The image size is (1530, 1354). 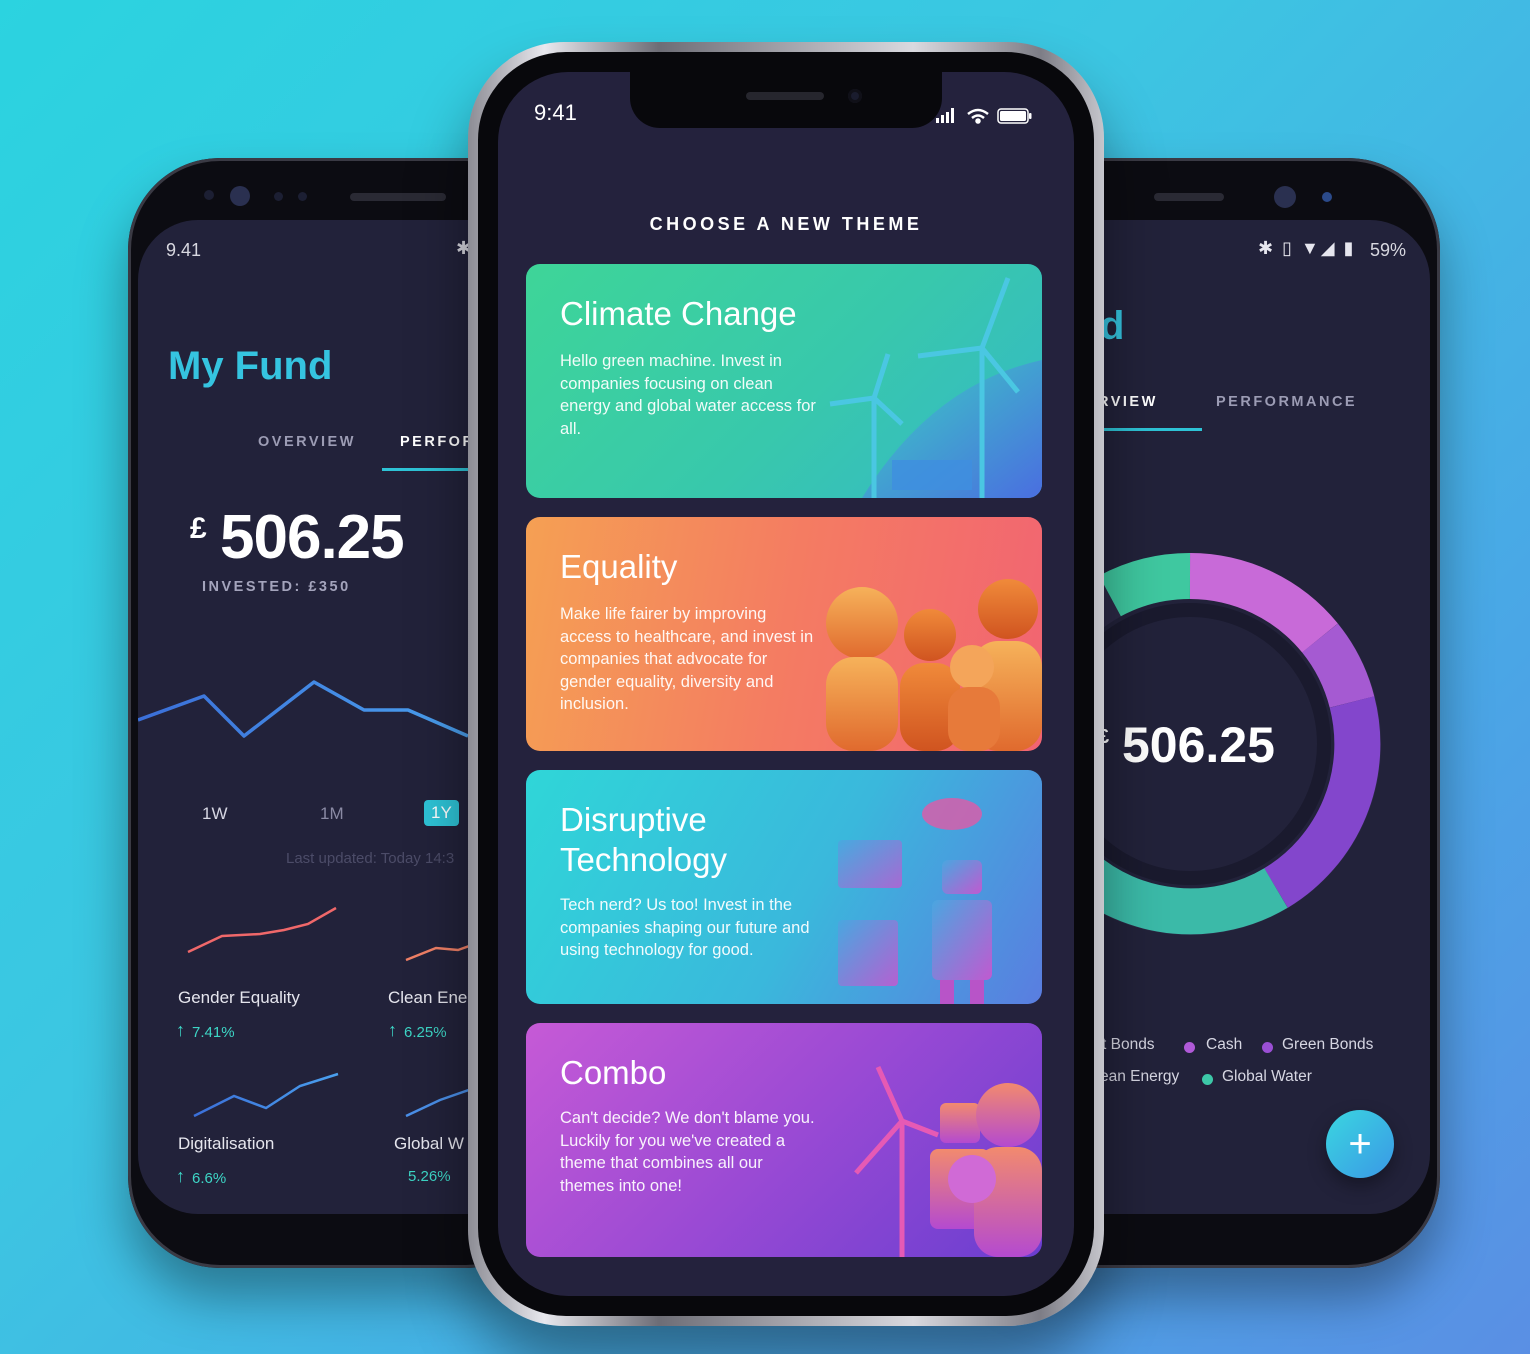 I want to click on status-icons, so click(x=984, y=116).